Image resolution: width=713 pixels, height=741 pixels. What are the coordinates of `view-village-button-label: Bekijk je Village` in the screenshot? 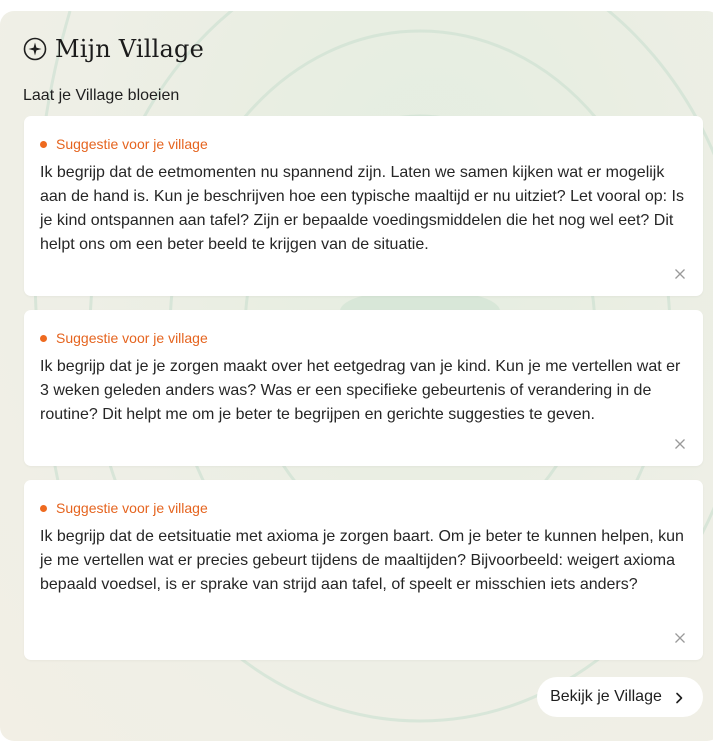 It's located at (606, 696).